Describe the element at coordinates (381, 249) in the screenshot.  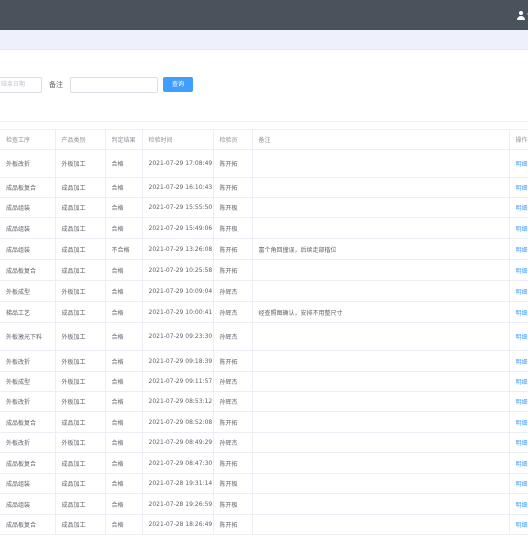
I see `cell-note: 富个角回撞误，后续走部楷位` at that location.